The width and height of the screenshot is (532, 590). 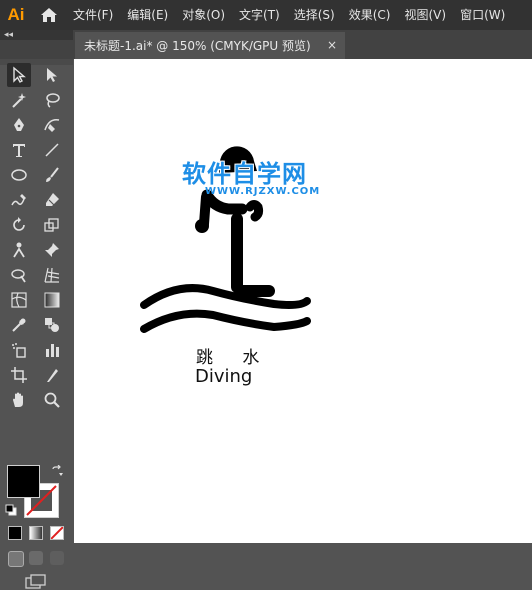 What do you see at coordinates (370, 15) in the screenshot?
I see `menu-effect: 效果(C)` at bounding box center [370, 15].